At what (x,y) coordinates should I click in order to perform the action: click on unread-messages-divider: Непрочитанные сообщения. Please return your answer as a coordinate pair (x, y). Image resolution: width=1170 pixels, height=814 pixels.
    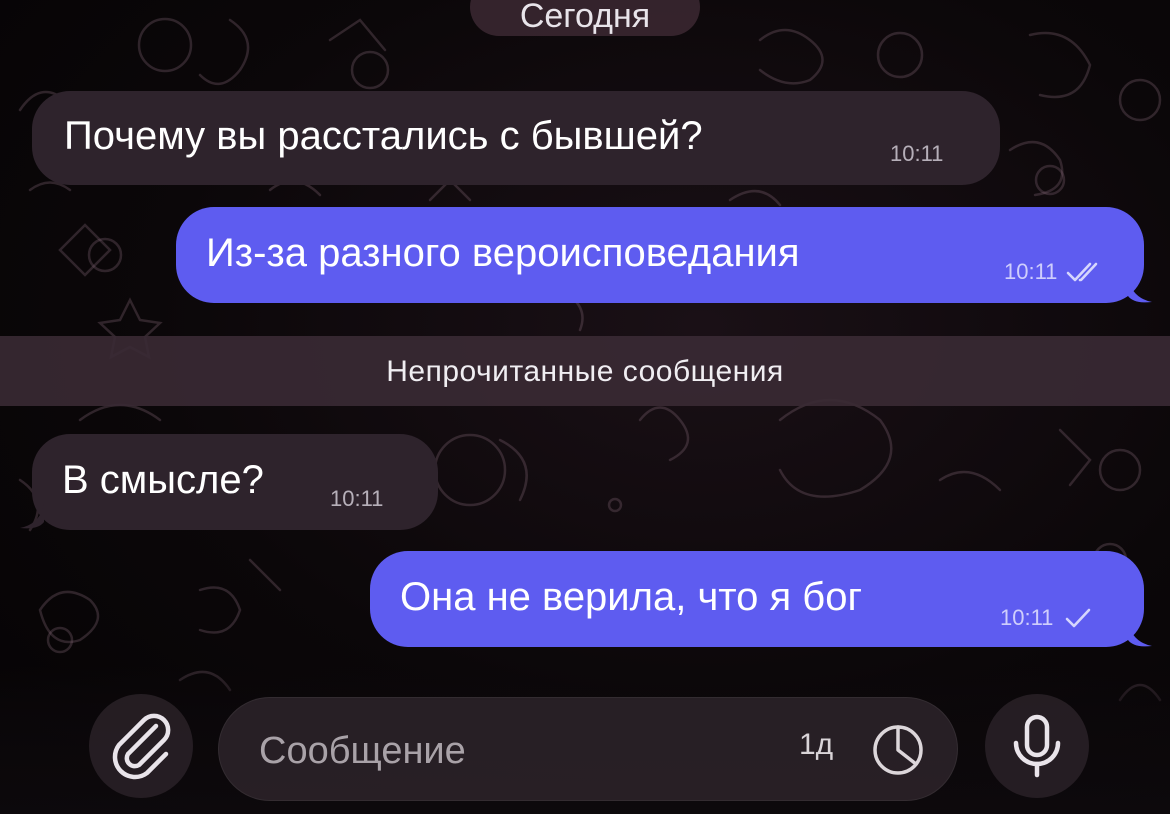
    Looking at the image, I should click on (585, 371).